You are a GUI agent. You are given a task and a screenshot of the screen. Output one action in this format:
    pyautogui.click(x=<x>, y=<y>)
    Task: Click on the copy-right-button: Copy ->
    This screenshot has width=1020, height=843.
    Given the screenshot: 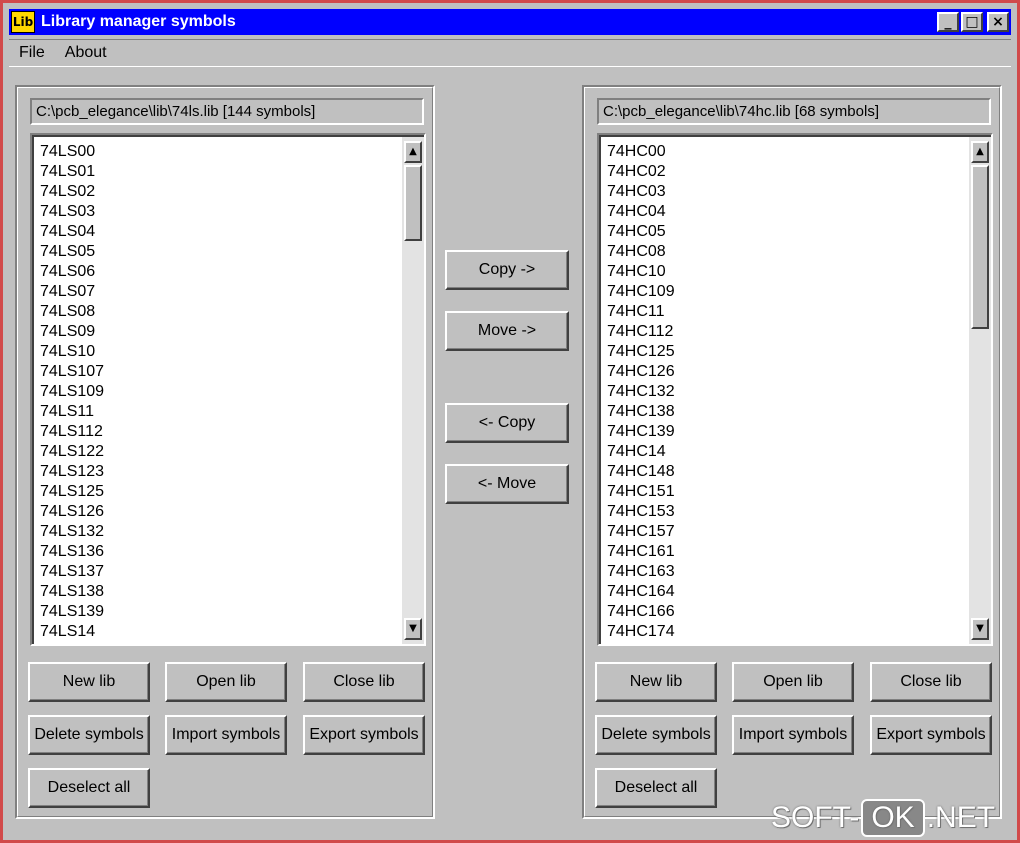 What is the action you would take?
    pyautogui.click(x=507, y=270)
    